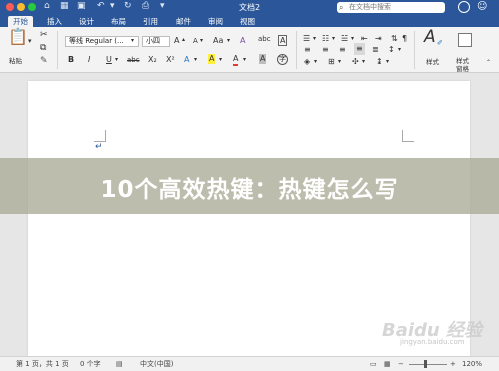 This screenshot has height=371, width=499. I want to click on bold-button: B, so click(71, 60).